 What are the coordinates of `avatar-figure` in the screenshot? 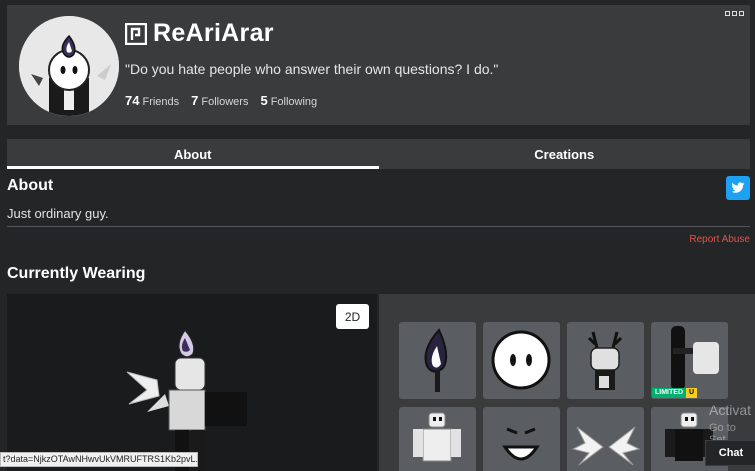 It's located at (186, 399).